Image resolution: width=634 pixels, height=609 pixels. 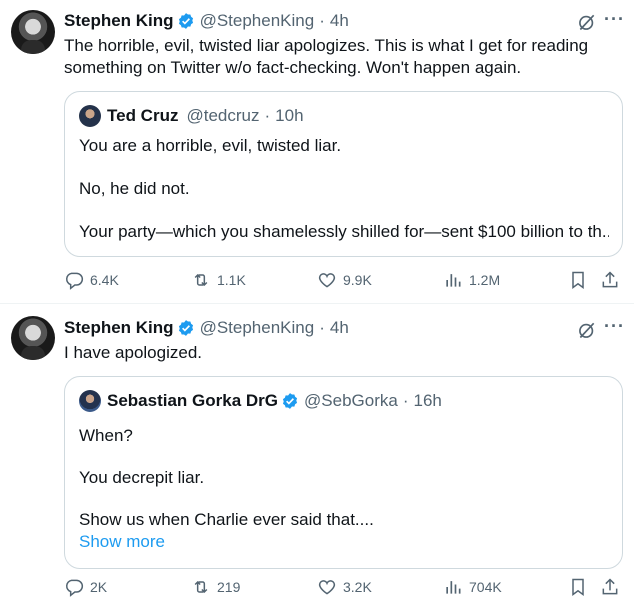 What do you see at coordinates (99, 587) in the screenshot?
I see `reply-count: 2K` at bounding box center [99, 587].